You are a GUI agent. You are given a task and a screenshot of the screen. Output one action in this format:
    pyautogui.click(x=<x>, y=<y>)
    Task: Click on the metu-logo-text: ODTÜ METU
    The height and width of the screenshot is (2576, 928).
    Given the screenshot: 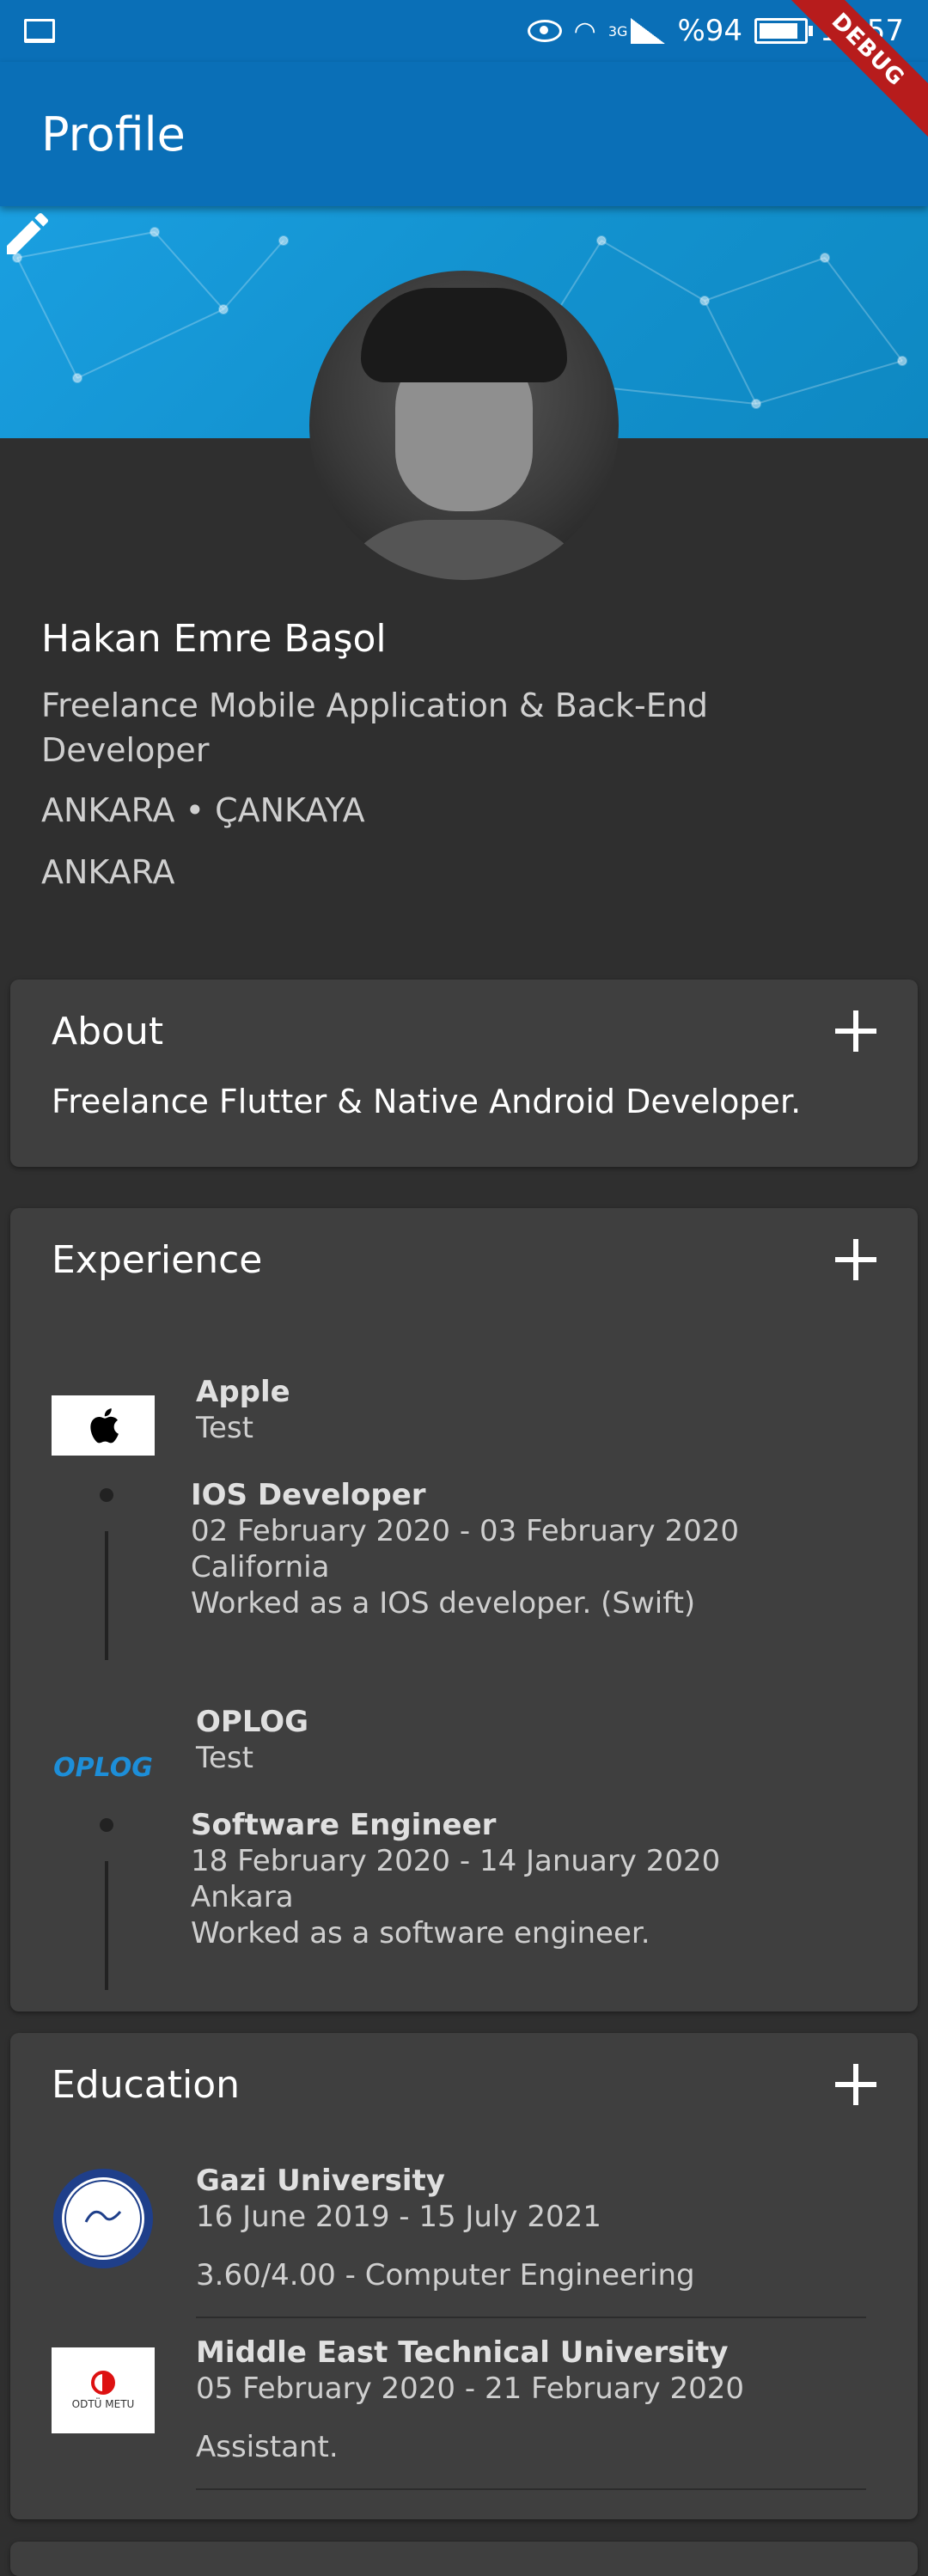 What is the action you would take?
    pyautogui.click(x=103, y=2404)
    